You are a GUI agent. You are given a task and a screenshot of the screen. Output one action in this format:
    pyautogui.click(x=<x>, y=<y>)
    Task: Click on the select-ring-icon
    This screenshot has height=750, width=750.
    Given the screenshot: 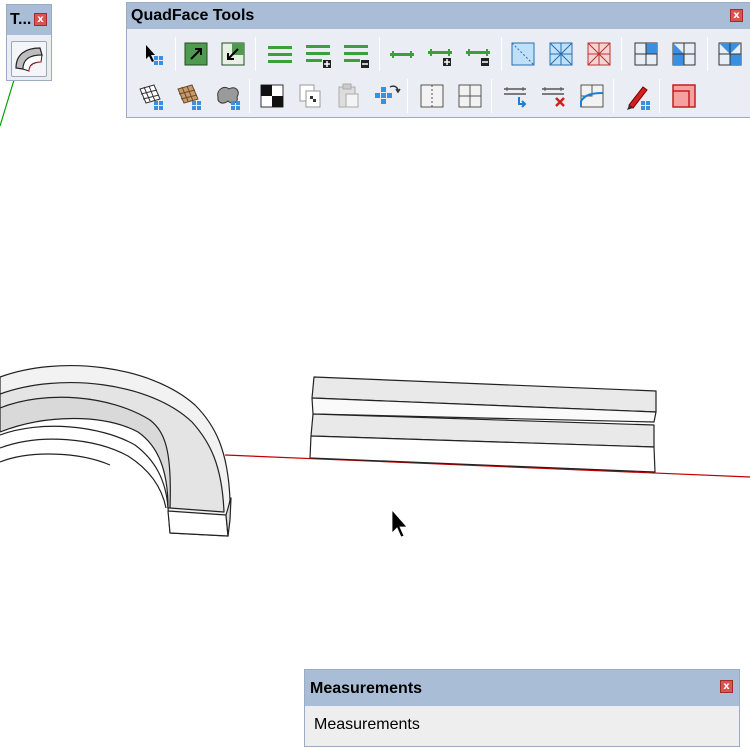 What is the action you would take?
    pyautogui.click(x=280, y=54)
    